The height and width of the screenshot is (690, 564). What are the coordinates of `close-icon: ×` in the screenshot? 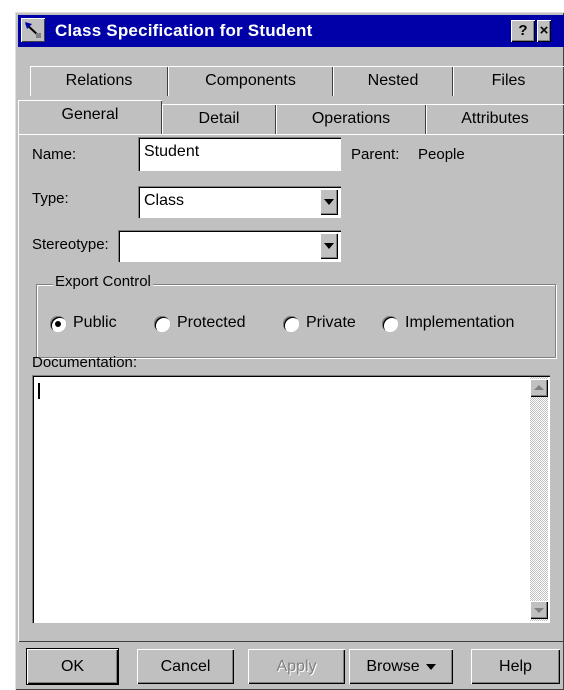 It's located at (544, 31).